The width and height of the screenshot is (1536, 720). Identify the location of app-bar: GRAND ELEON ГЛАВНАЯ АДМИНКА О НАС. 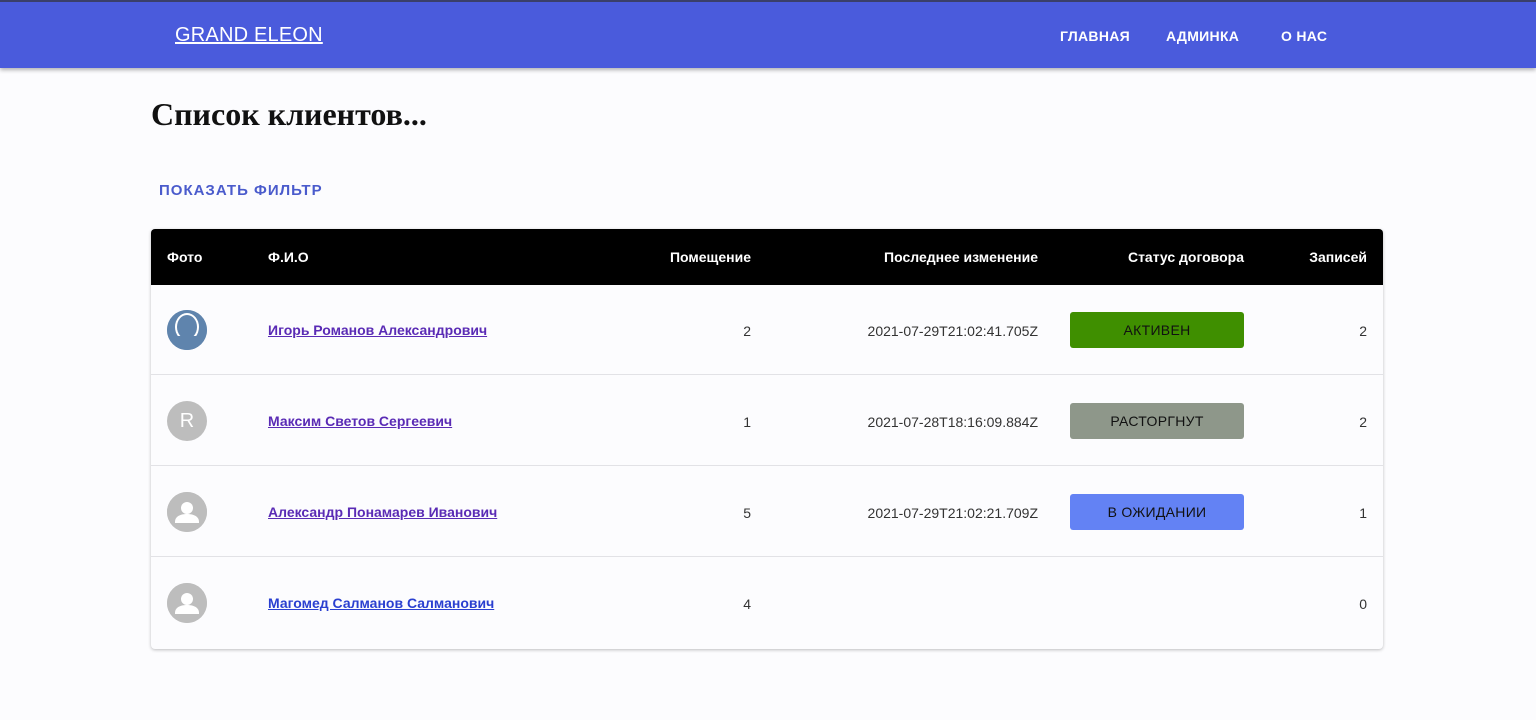
(768, 34).